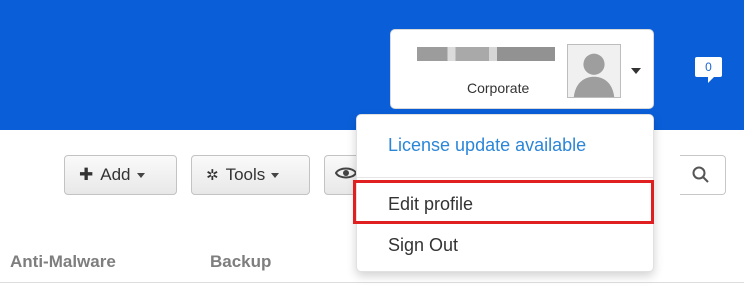  I want to click on add-label: Add, so click(115, 174).